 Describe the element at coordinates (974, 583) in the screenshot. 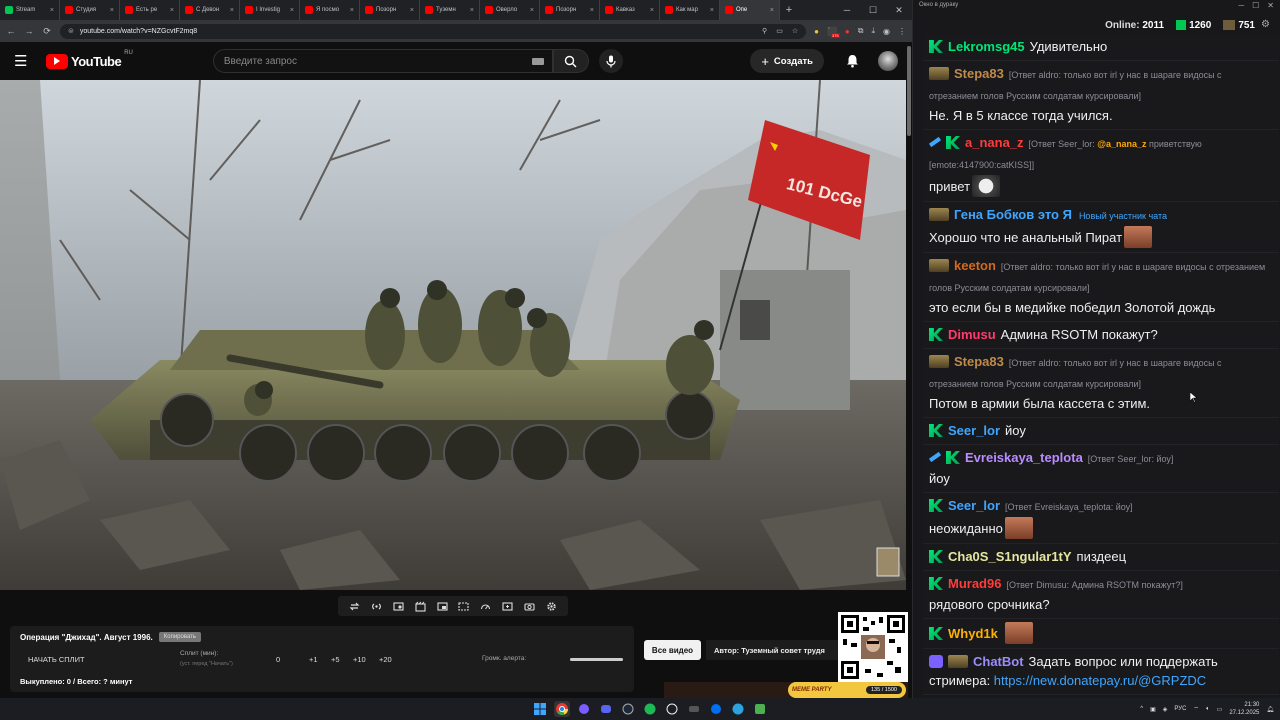

I see `chat-username: Murad96` at that location.